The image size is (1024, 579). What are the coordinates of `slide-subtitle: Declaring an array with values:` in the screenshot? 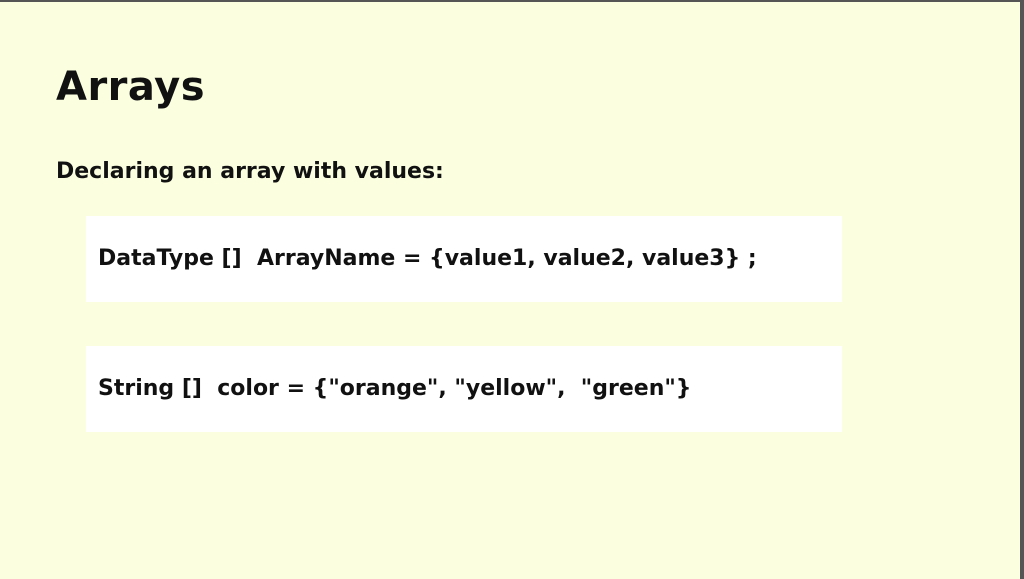 It's located at (250, 171).